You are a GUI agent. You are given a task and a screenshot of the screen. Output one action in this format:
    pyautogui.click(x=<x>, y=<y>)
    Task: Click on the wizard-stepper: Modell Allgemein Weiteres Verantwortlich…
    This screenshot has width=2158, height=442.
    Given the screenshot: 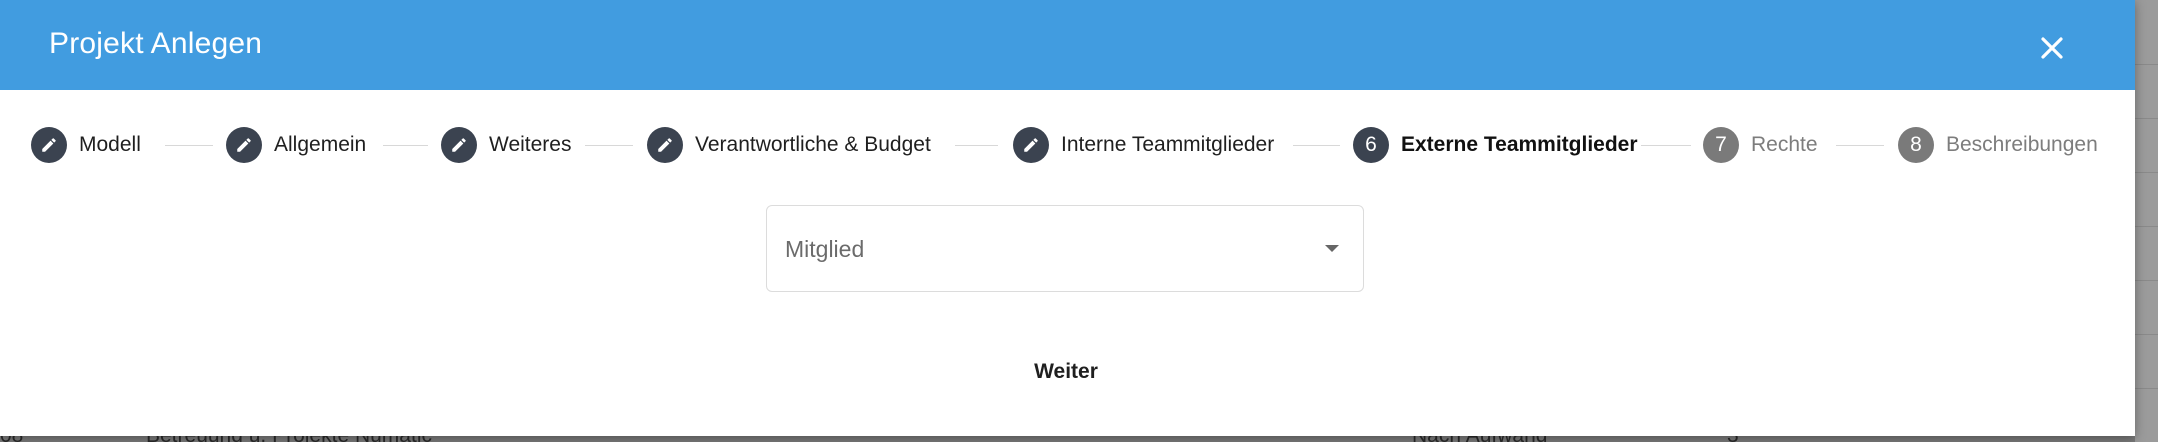 What is the action you would take?
    pyautogui.click(x=1067, y=145)
    